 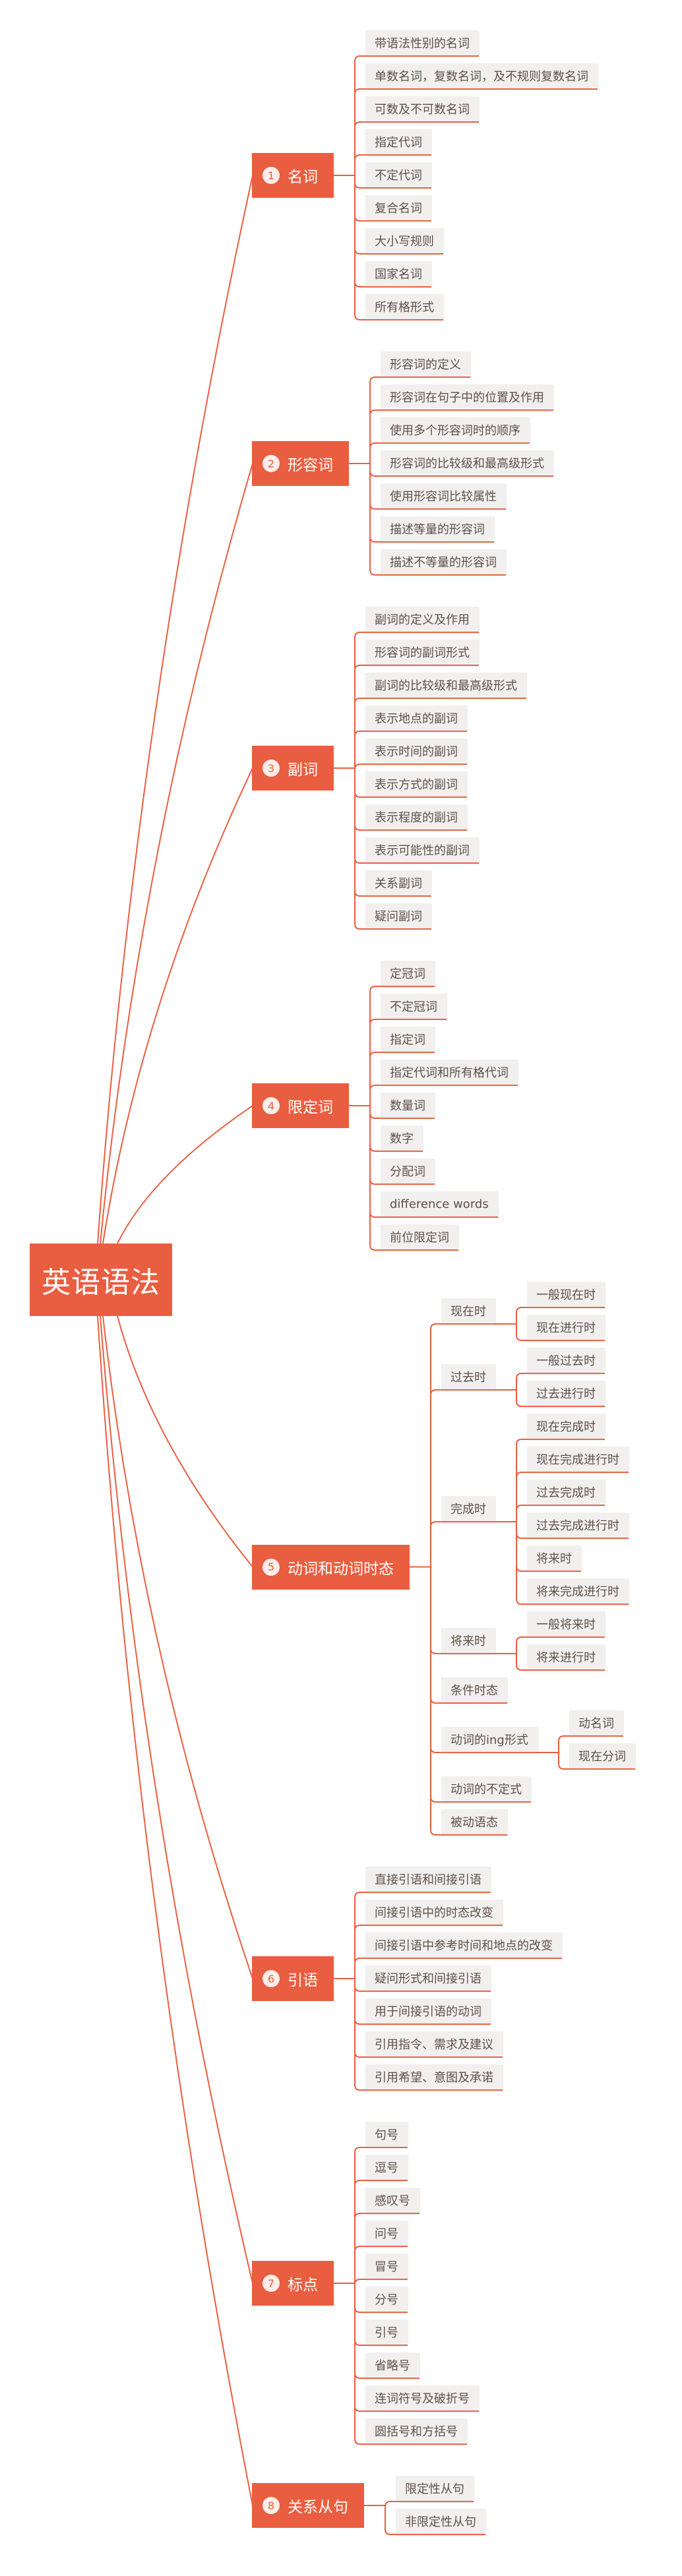 I want to click on leaf-node: 形容词的定义, so click(x=425, y=365).